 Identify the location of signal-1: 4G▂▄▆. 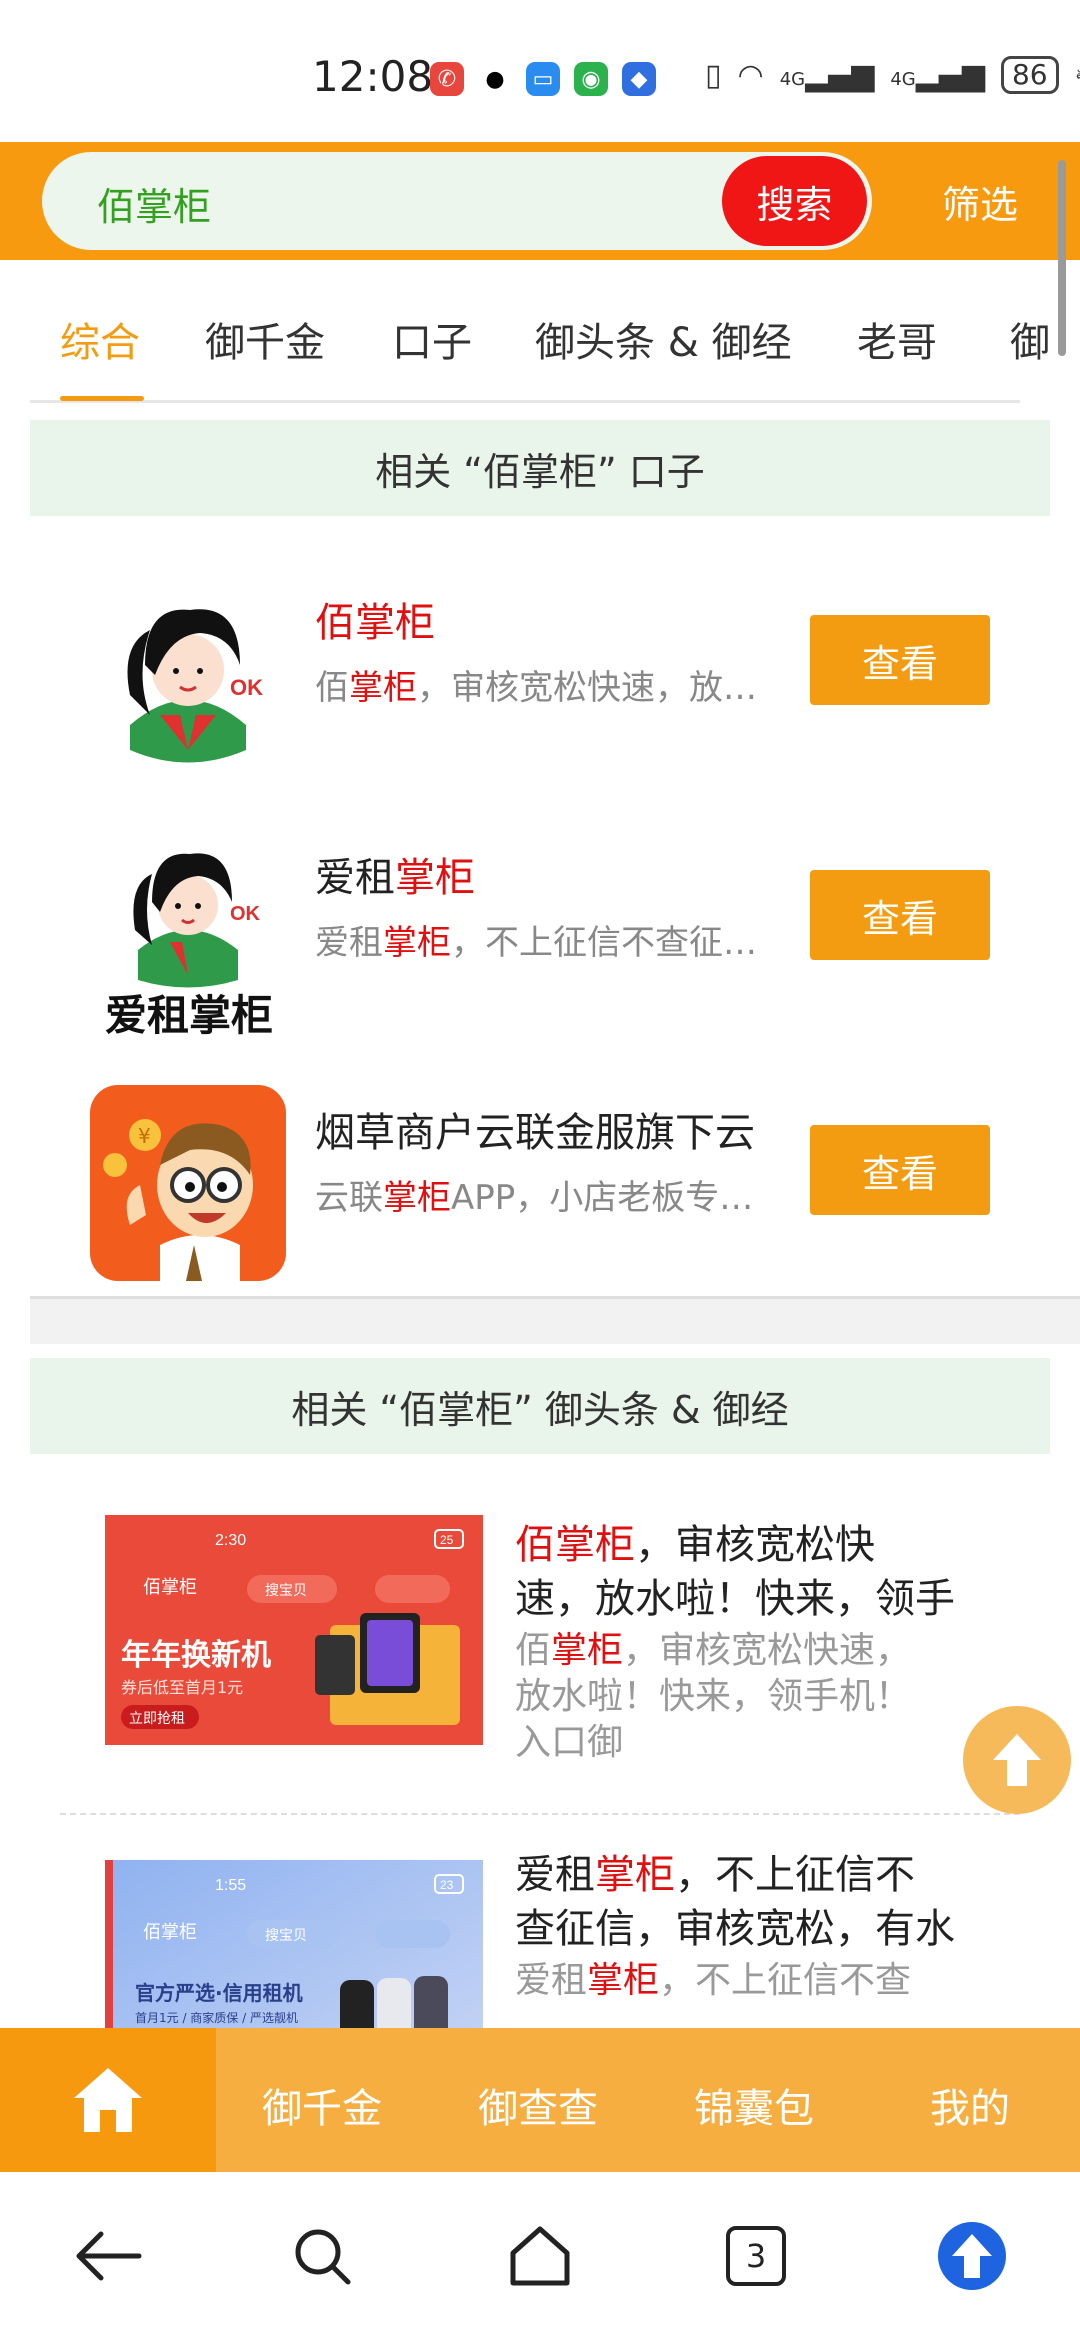
(827, 75).